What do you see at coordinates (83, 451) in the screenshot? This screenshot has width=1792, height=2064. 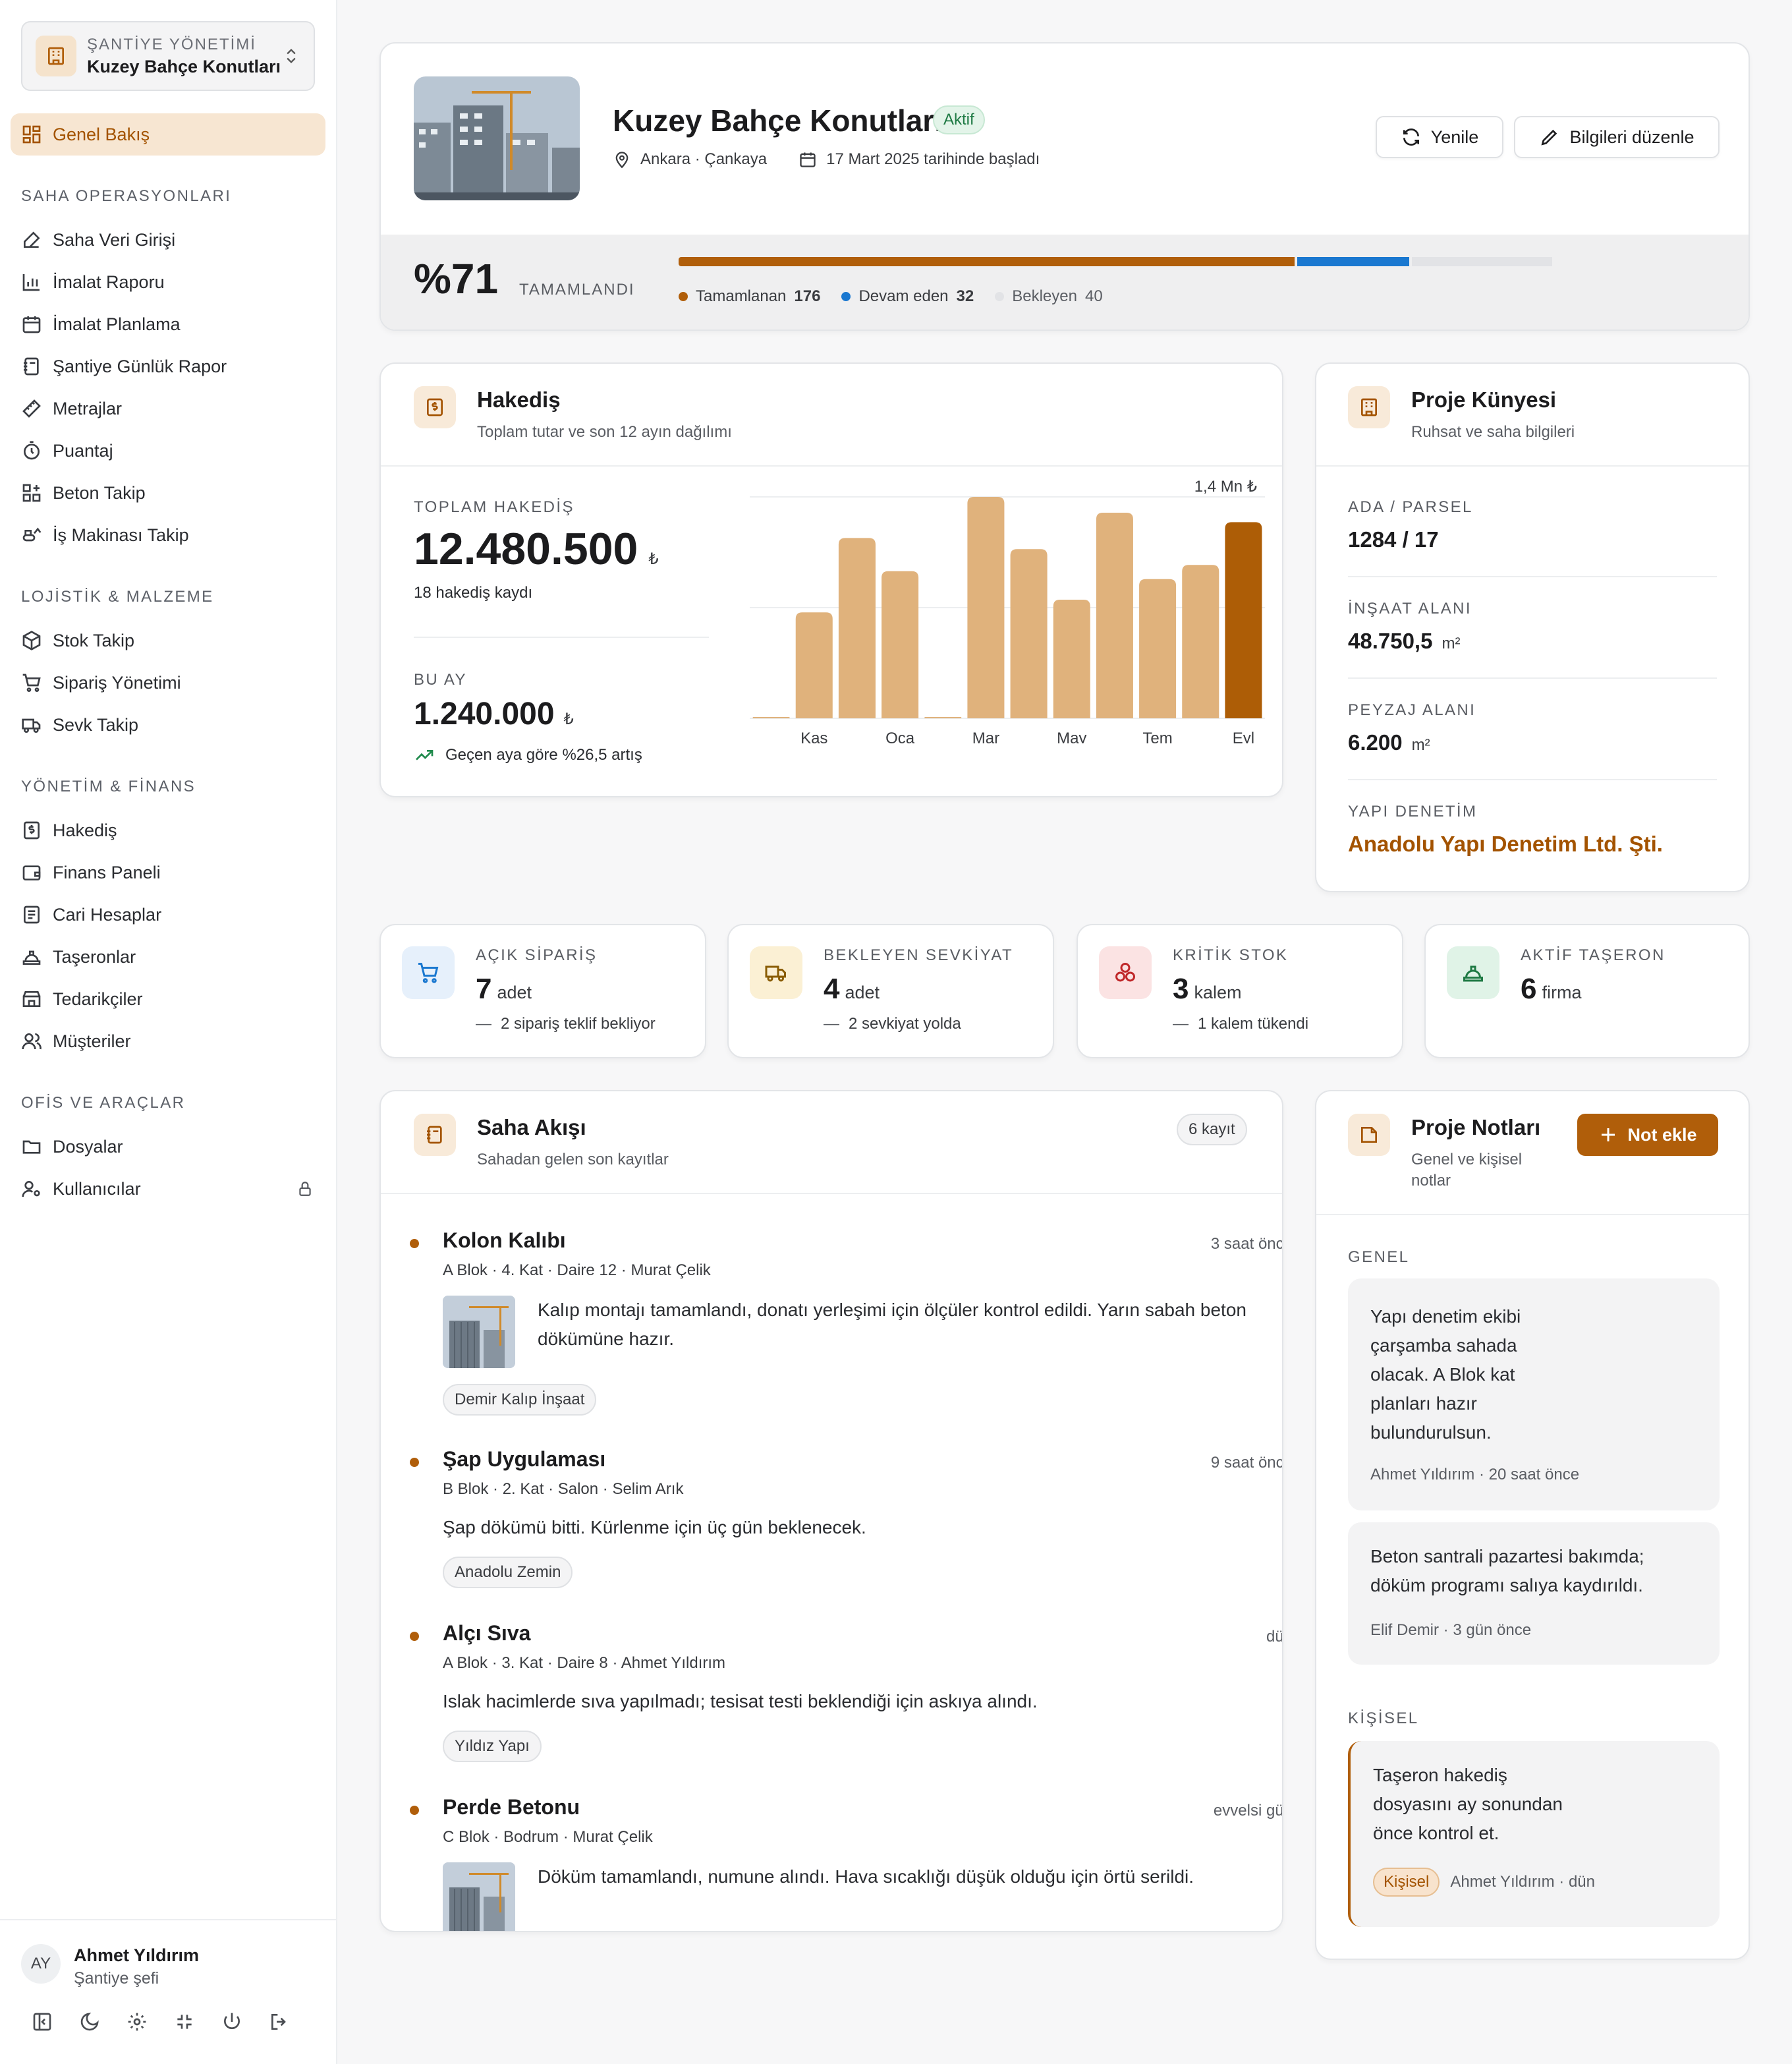 I see `nav-item-label: Puantaj` at bounding box center [83, 451].